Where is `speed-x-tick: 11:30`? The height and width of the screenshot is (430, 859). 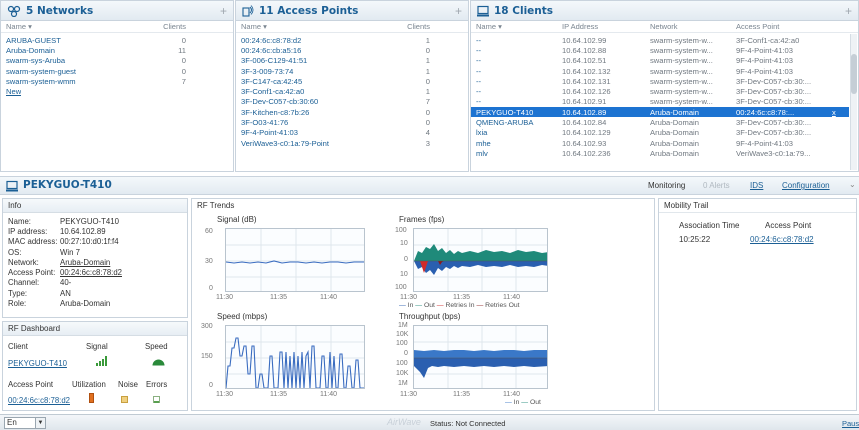
speed-x-tick: 11:30 is located at coordinates (224, 394).